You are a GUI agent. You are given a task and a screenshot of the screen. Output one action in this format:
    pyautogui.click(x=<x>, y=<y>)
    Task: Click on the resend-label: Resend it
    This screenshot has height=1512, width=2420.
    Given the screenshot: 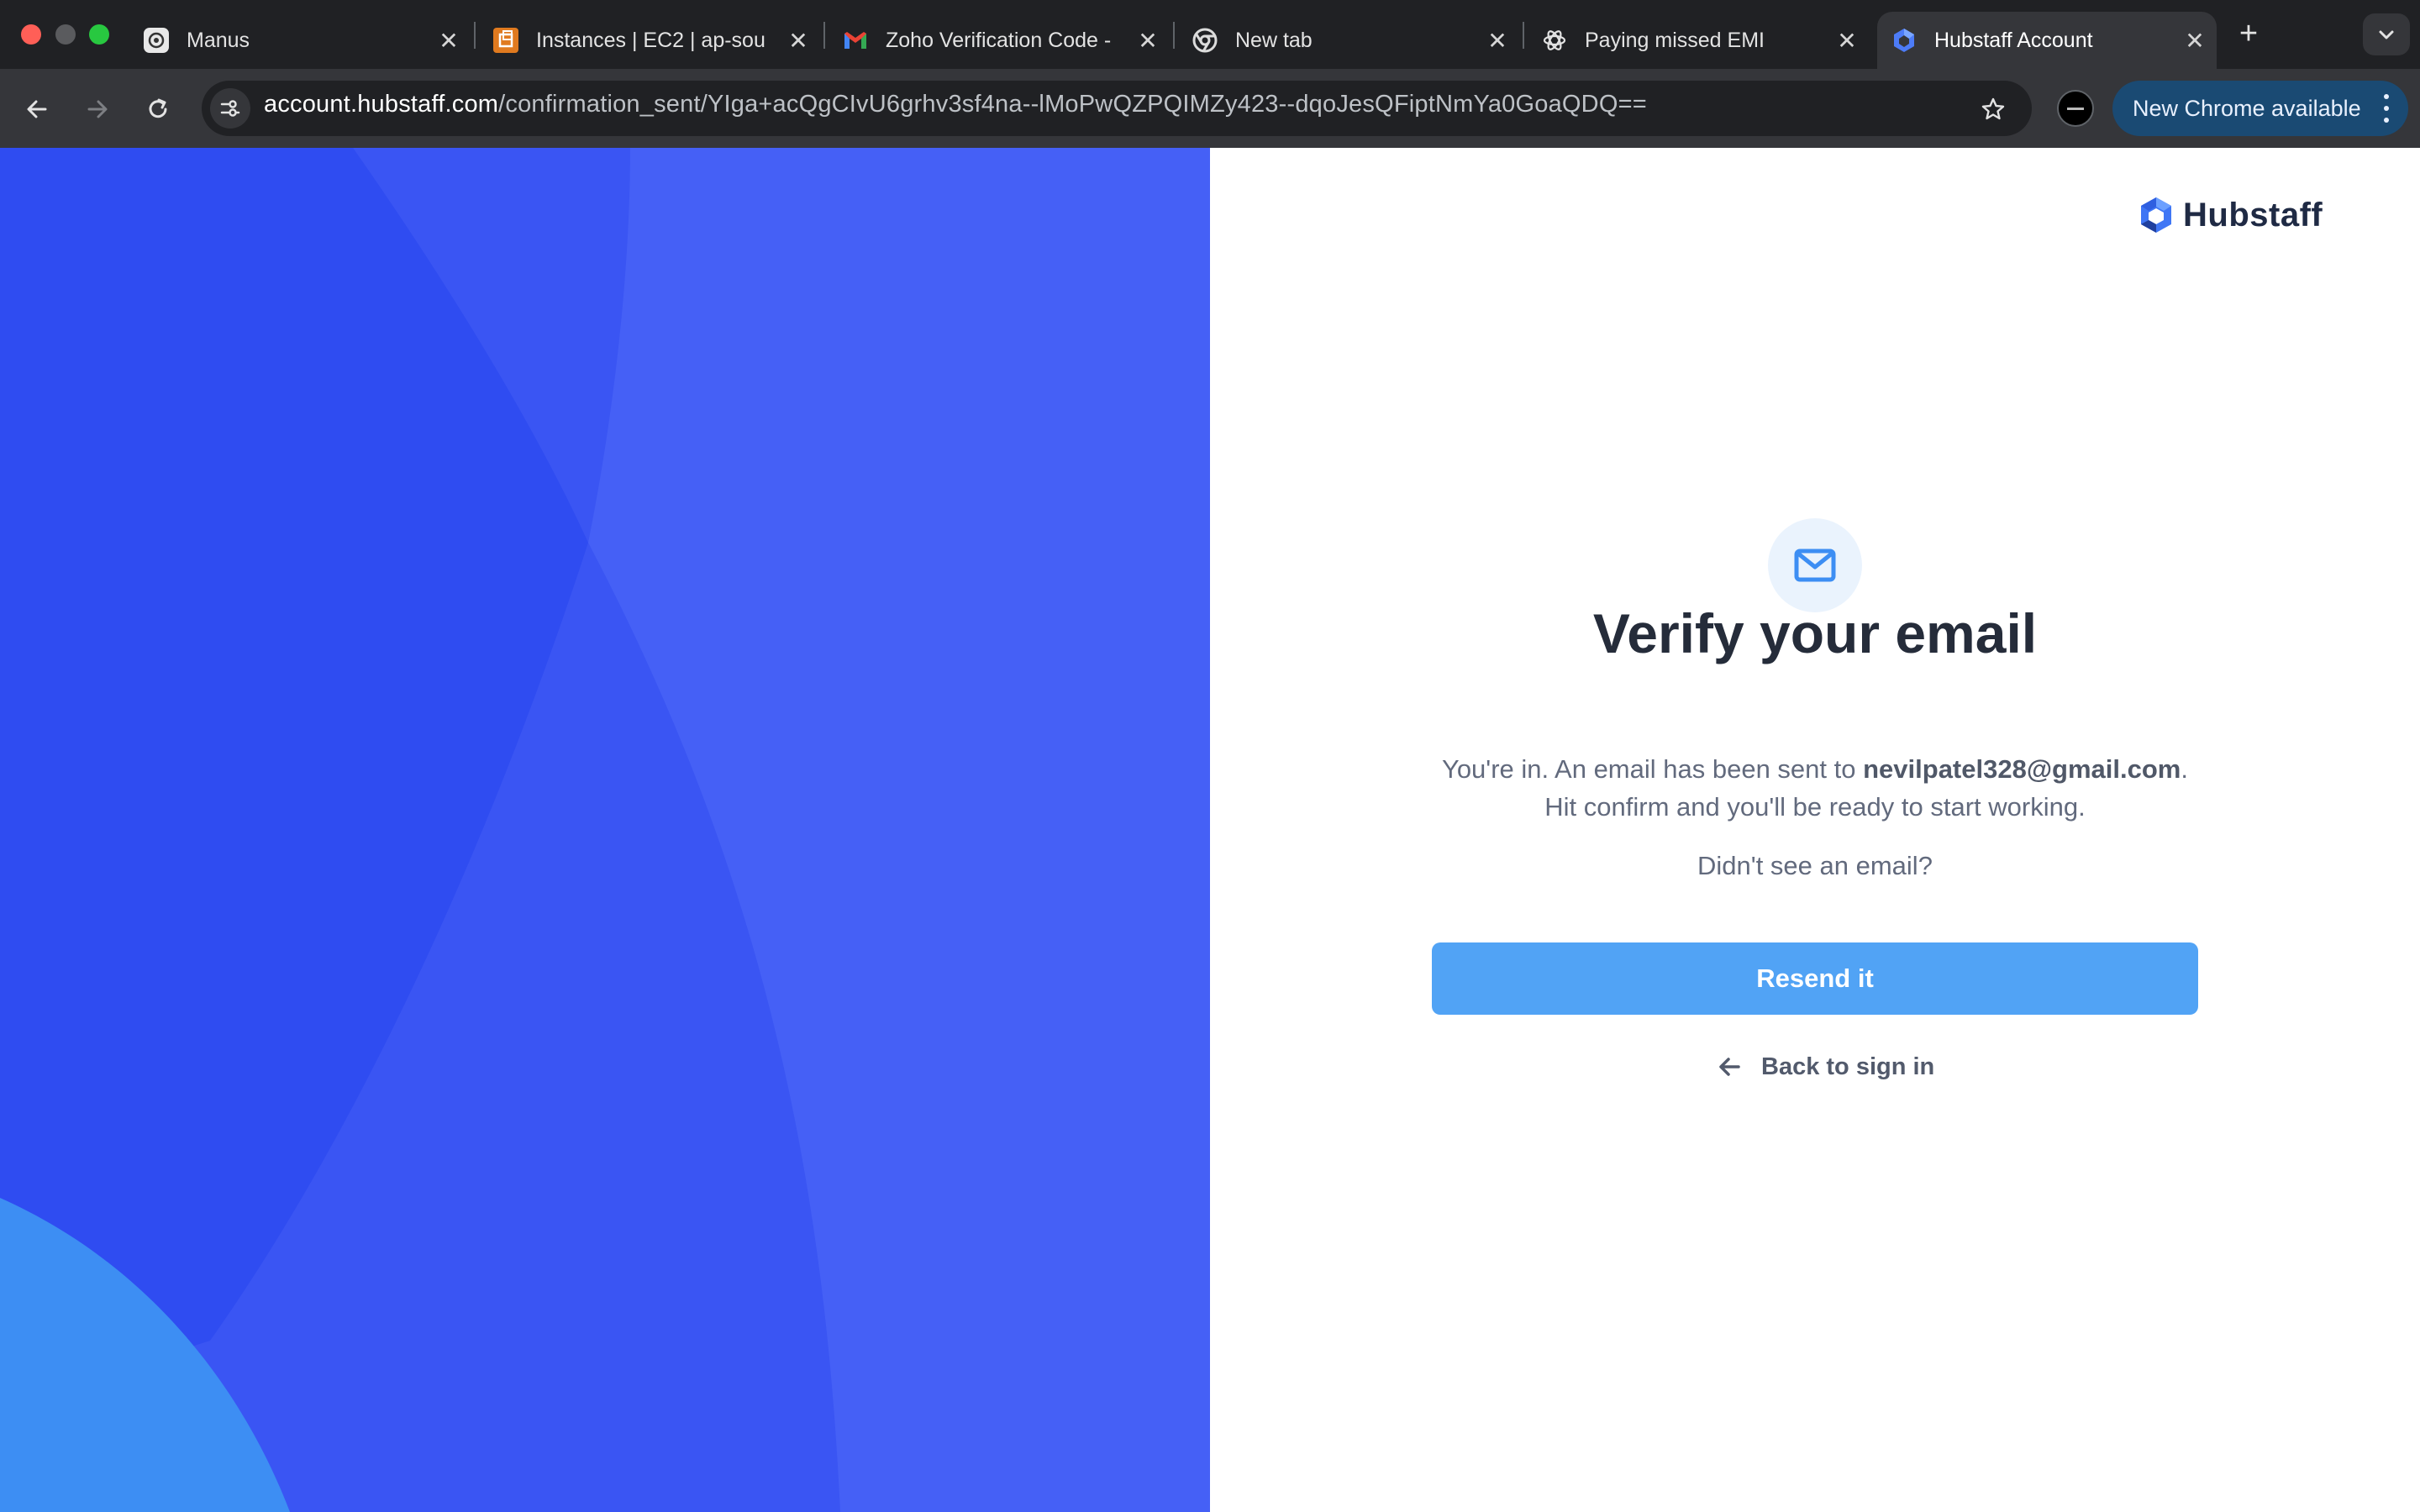 What is the action you would take?
    pyautogui.click(x=1815, y=978)
    